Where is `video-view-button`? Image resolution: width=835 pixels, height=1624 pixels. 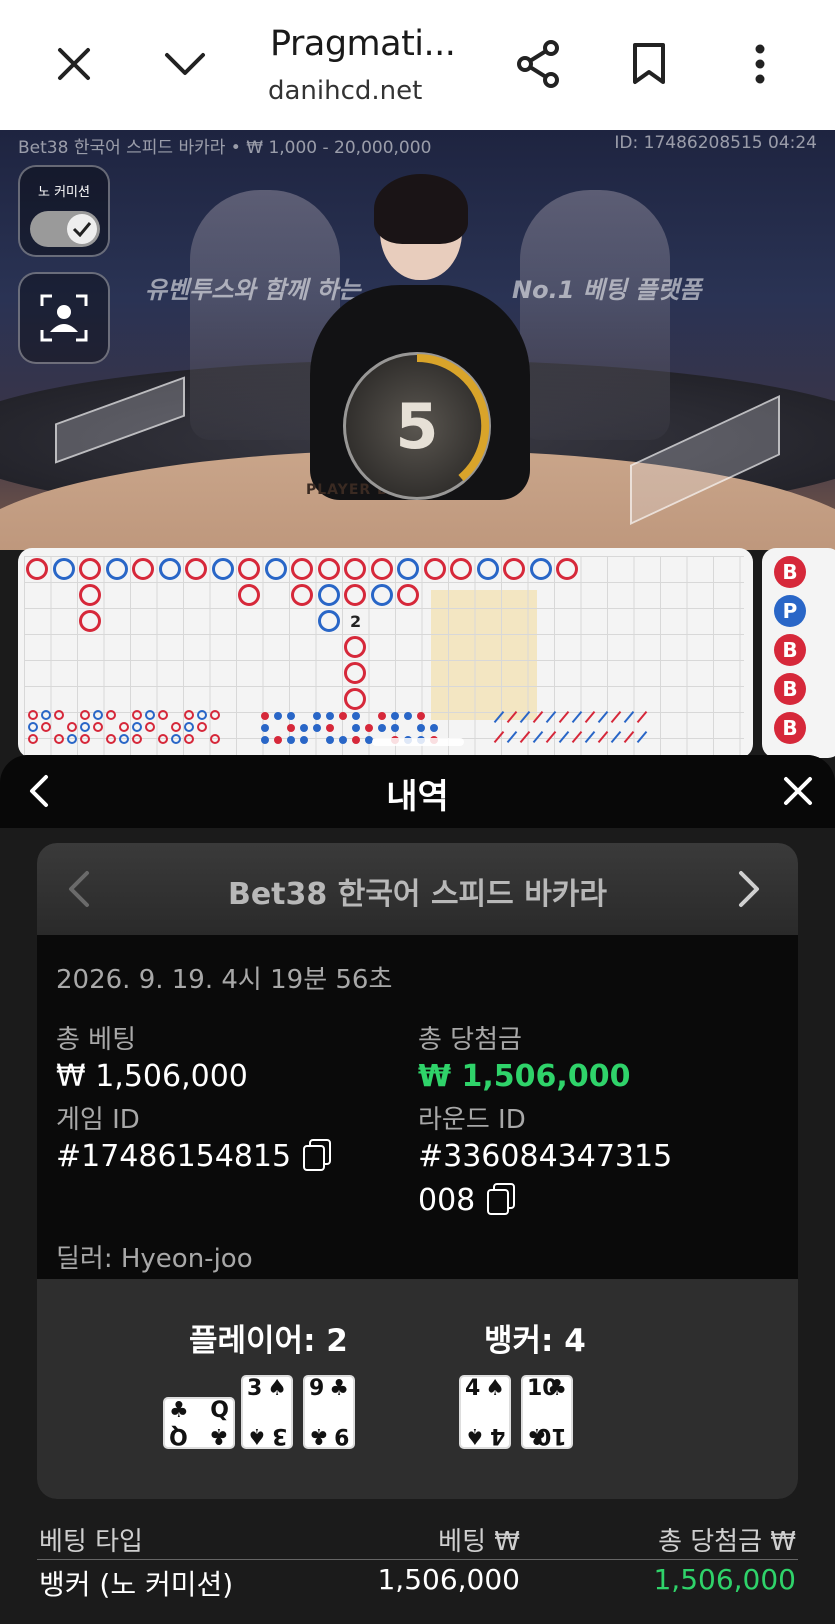 video-view-button is located at coordinates (64, 318).